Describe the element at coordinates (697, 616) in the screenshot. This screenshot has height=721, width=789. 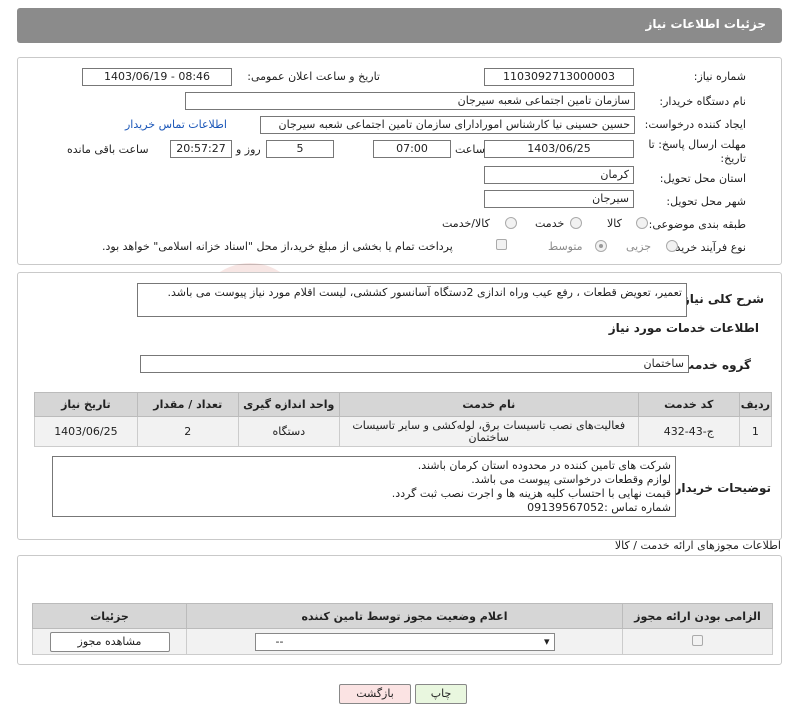
I see `permit-col-required: الزامی بودن ارائه مجوز` at that location.